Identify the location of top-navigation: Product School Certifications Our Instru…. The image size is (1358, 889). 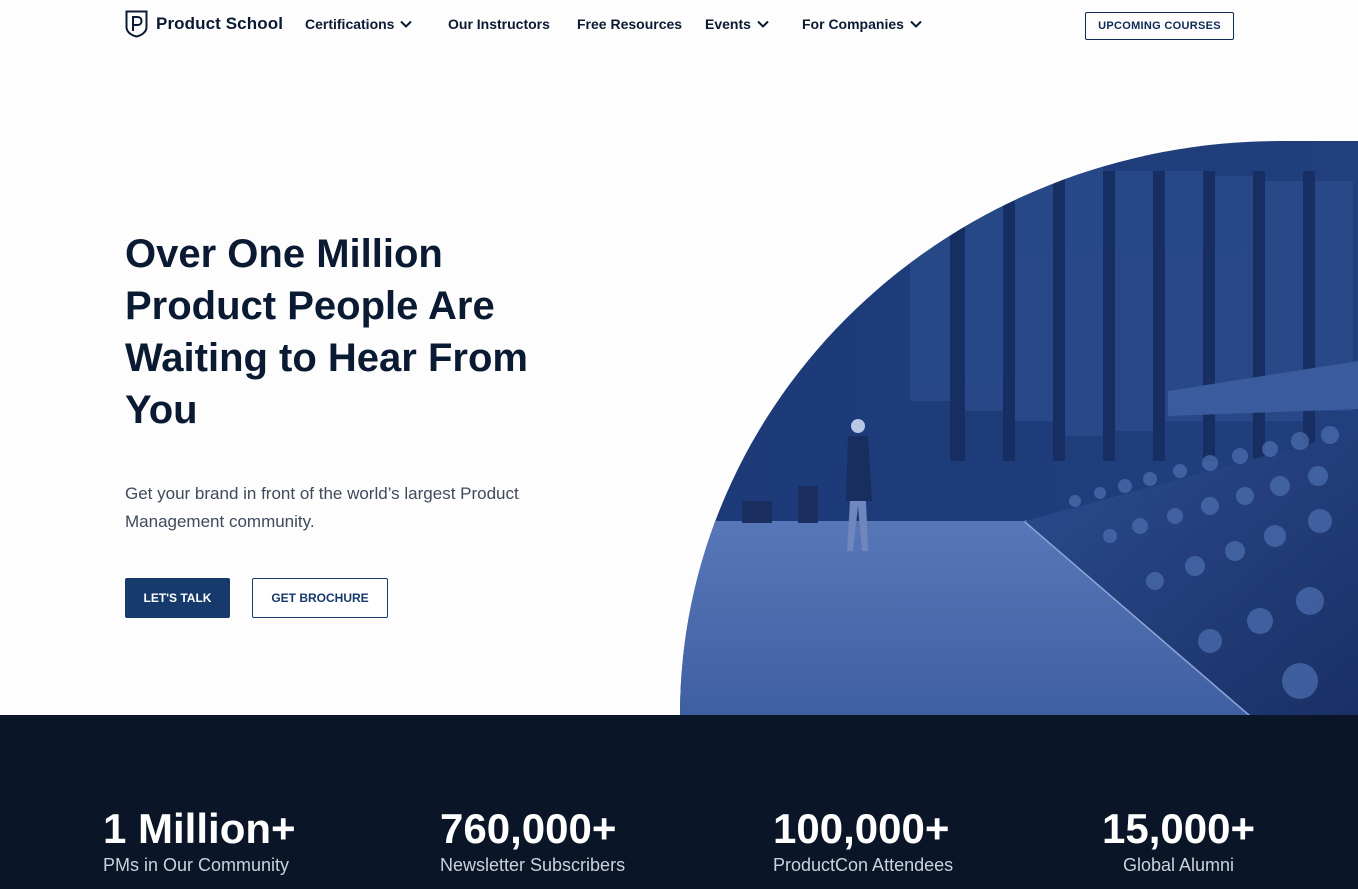
(679, 26).